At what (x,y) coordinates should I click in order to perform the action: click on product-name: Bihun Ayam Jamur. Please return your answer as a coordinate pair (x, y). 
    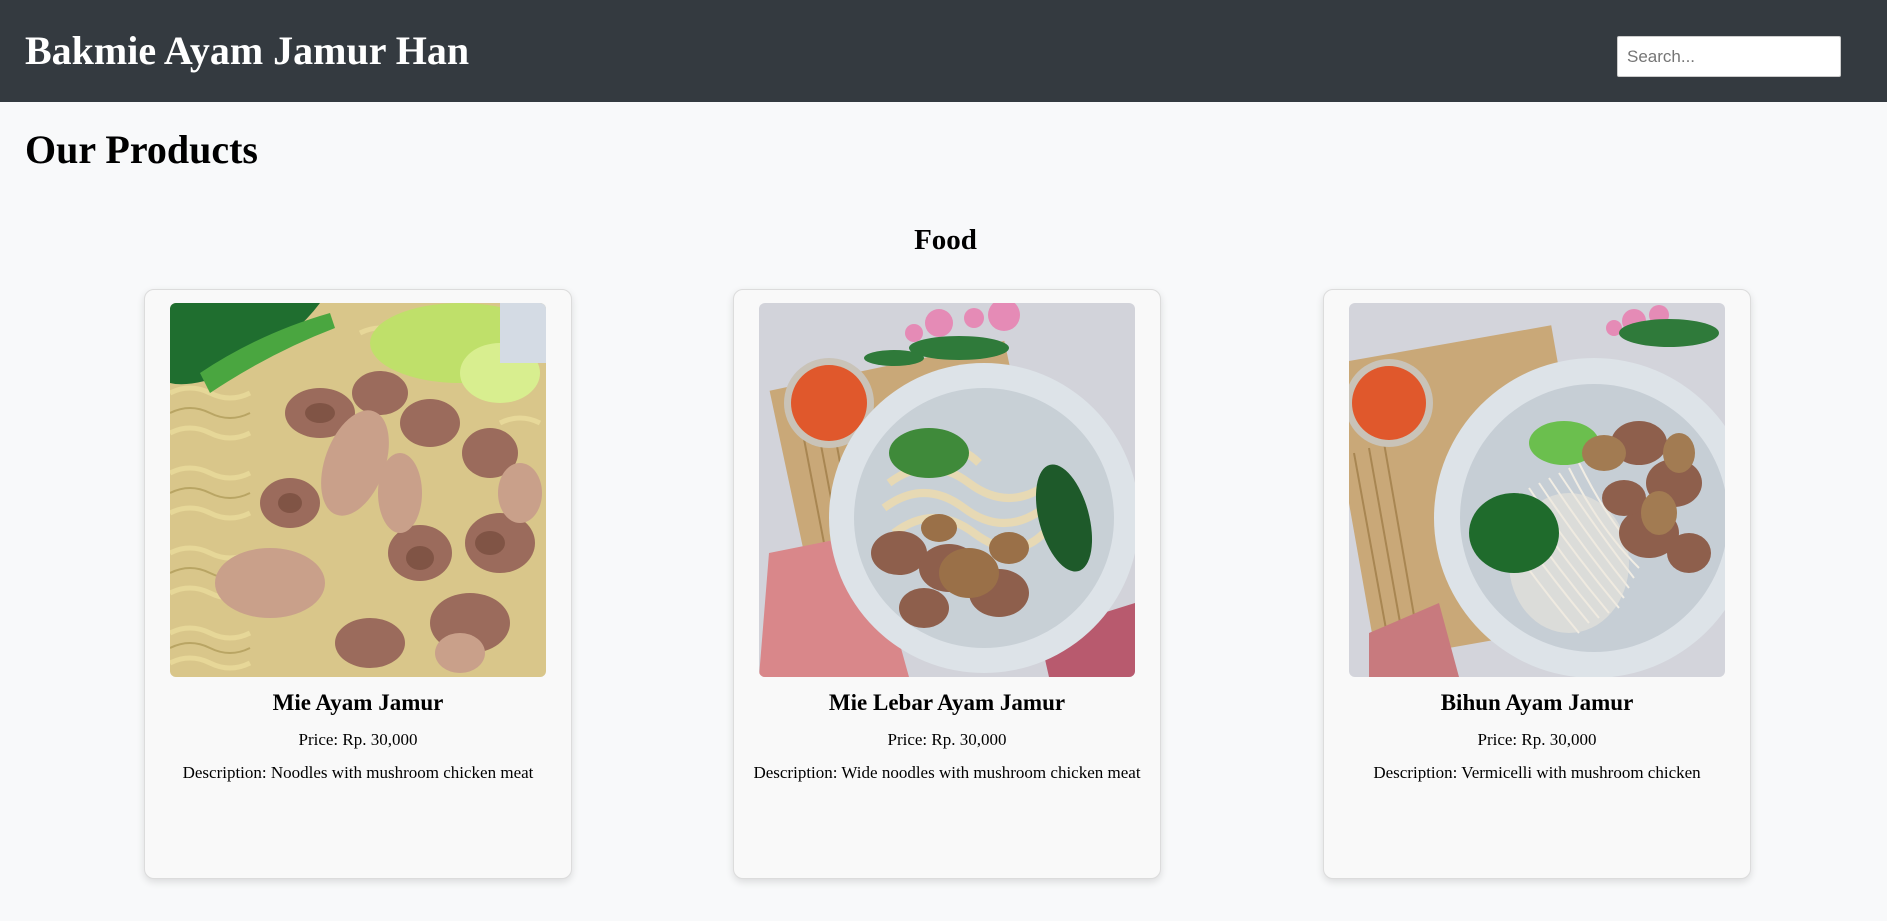
    Looking at the image, I should click on (1537, 702).